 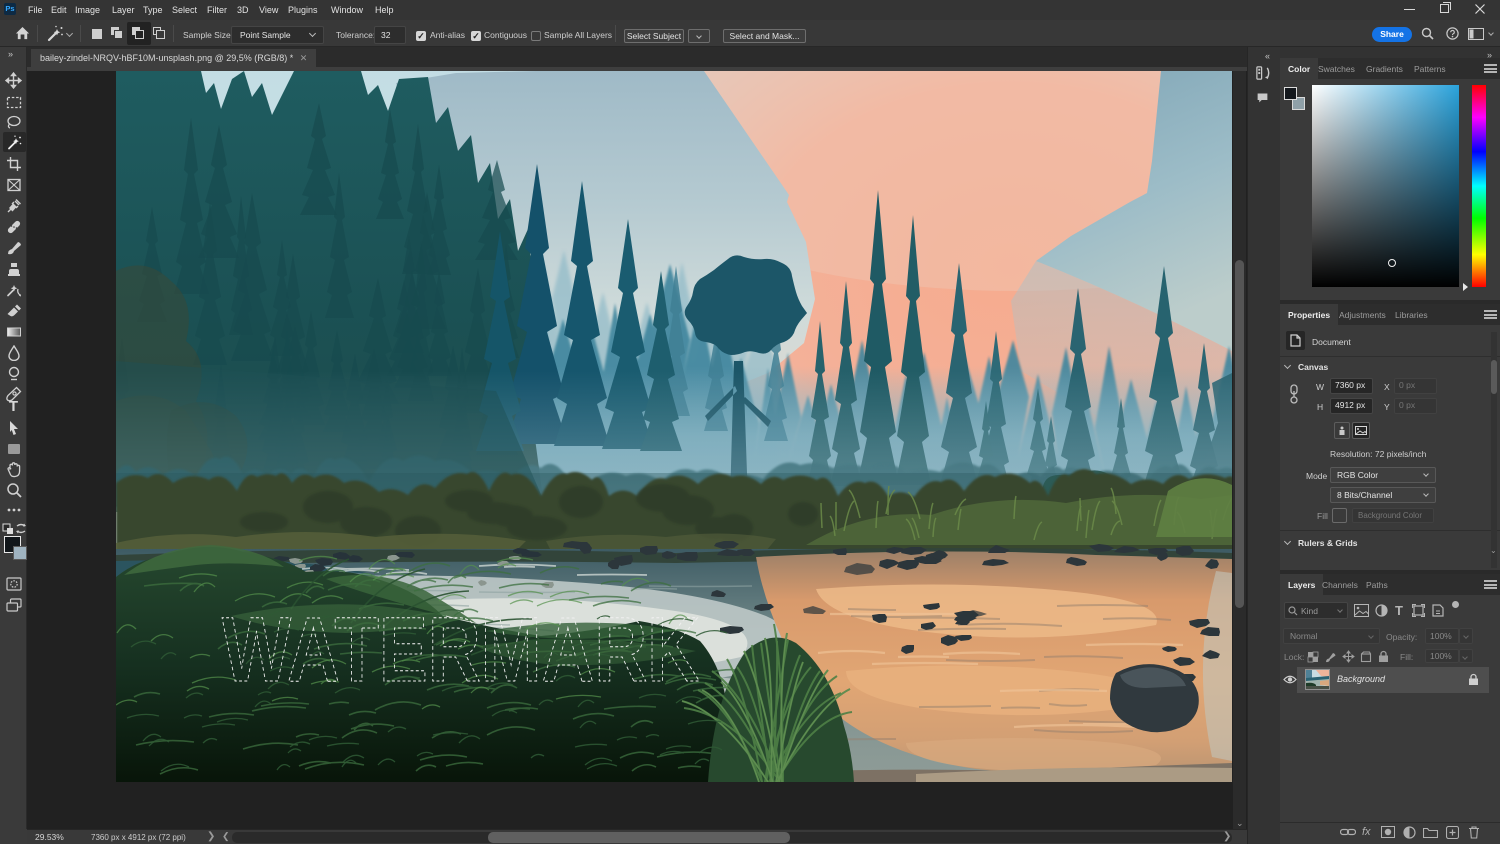 I want to click on svg-text: WATERMARK, so click(x=461, y=650).